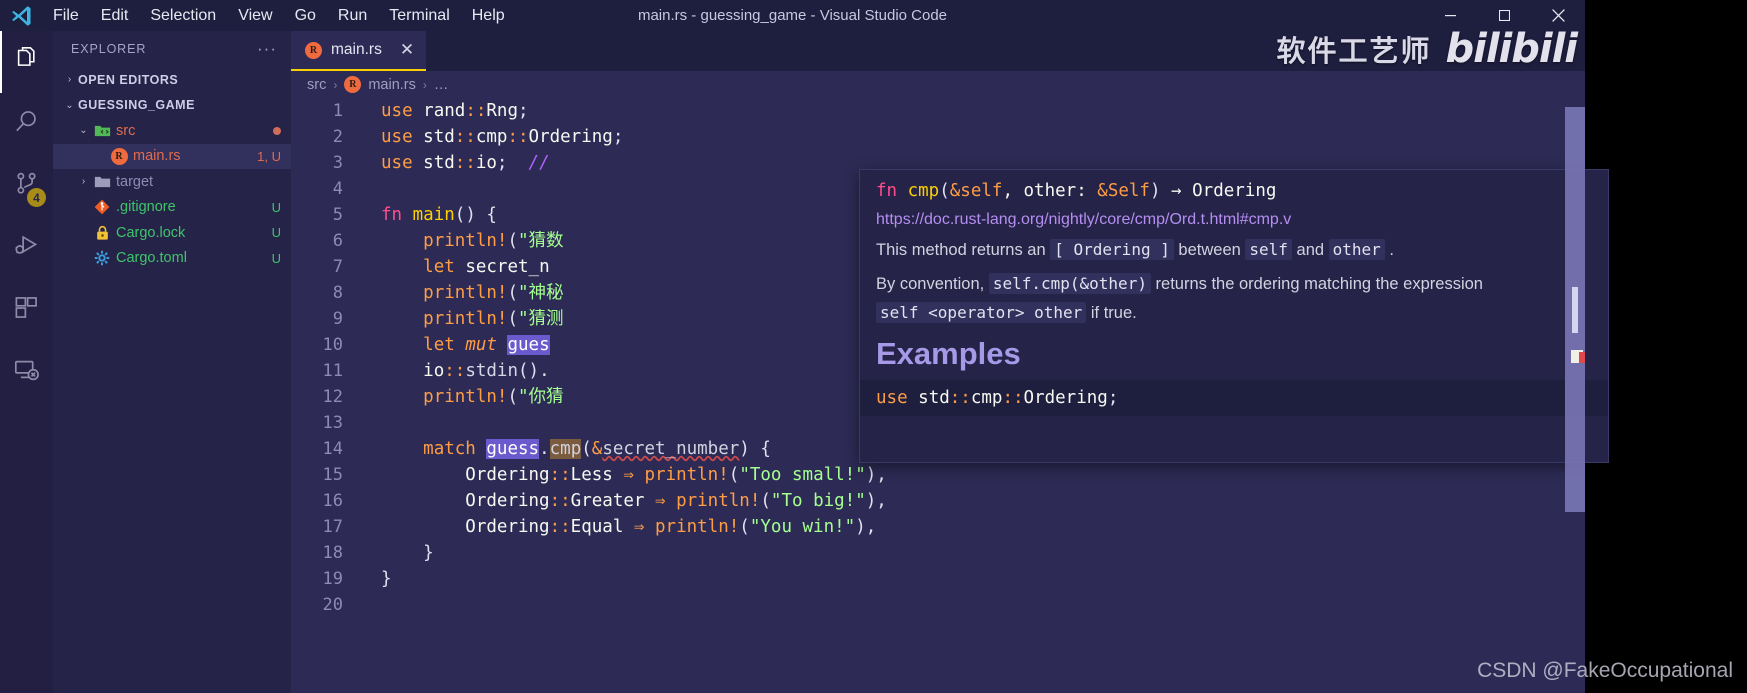  I want to click on tab-main-rs: R main.rs ✕, so click(359, 51).